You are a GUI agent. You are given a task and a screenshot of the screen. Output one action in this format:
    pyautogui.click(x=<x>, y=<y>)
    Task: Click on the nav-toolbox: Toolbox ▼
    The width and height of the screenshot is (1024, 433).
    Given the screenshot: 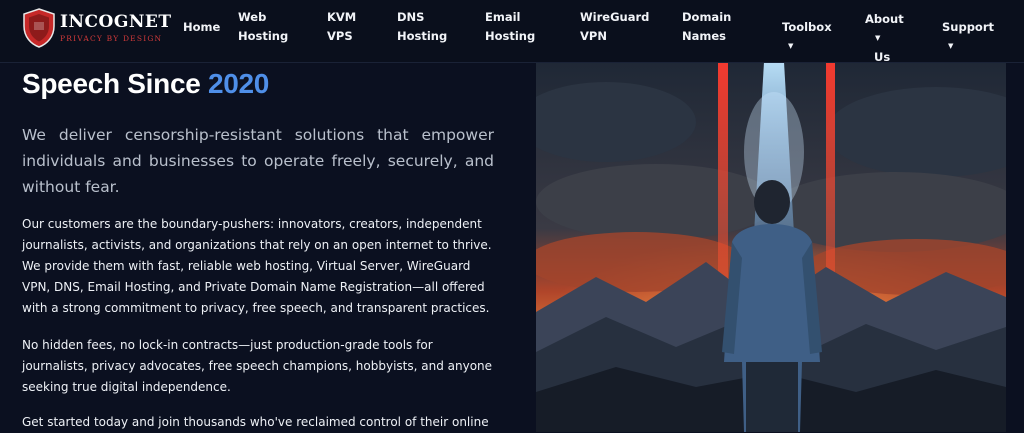 What is the action you would take?
    pyautogui.click(x=807, y=37)
    